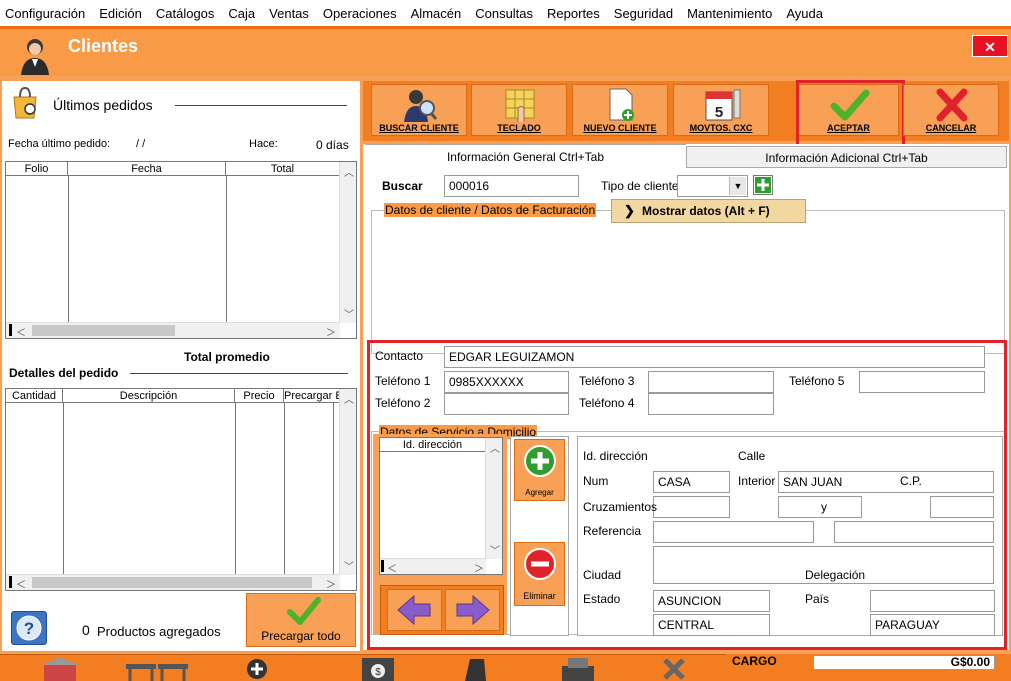 The image size is (1011, 681). I want to click on details-horizontal-scrollbar: ＜ ＞, so click(173, 582).